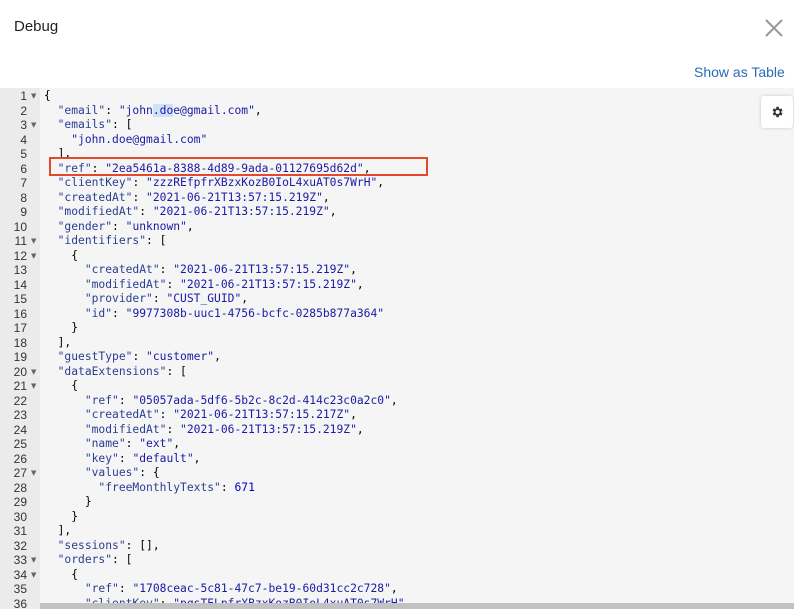  What do you see at coordinates (95, 559) in the screenshot?
I see `code-text: "orders": [` at bounding box center [95, 559].